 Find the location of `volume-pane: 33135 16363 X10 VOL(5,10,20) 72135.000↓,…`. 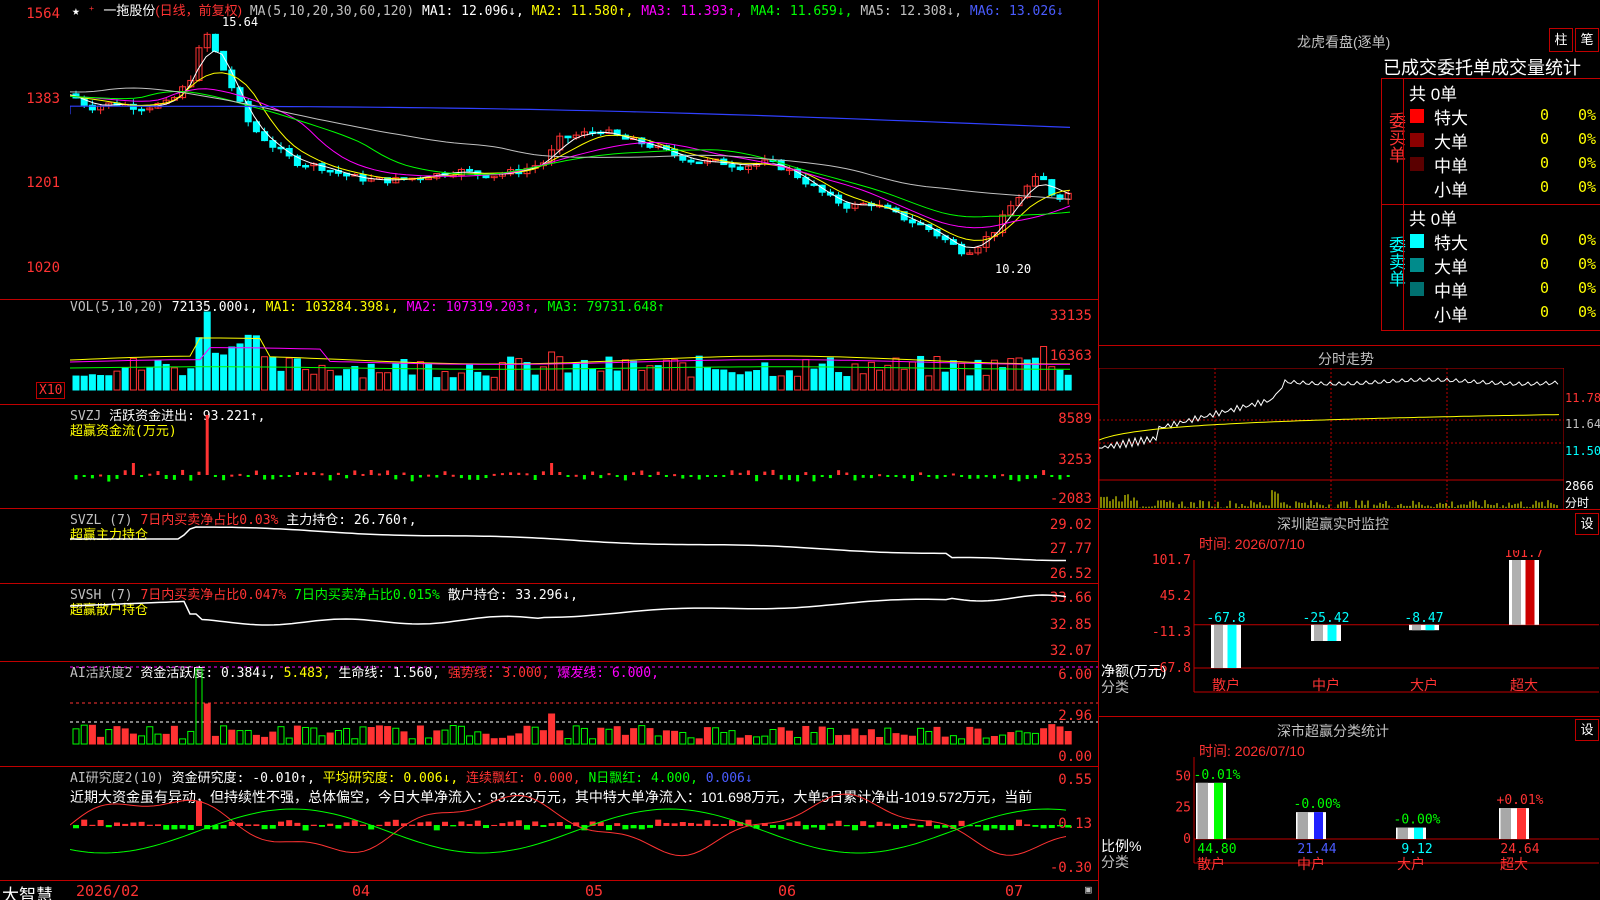

volume-pane: 33135 16363 X10 VOL(5,10,20) 72135.000↓,… is located at coordinates (549, 352).